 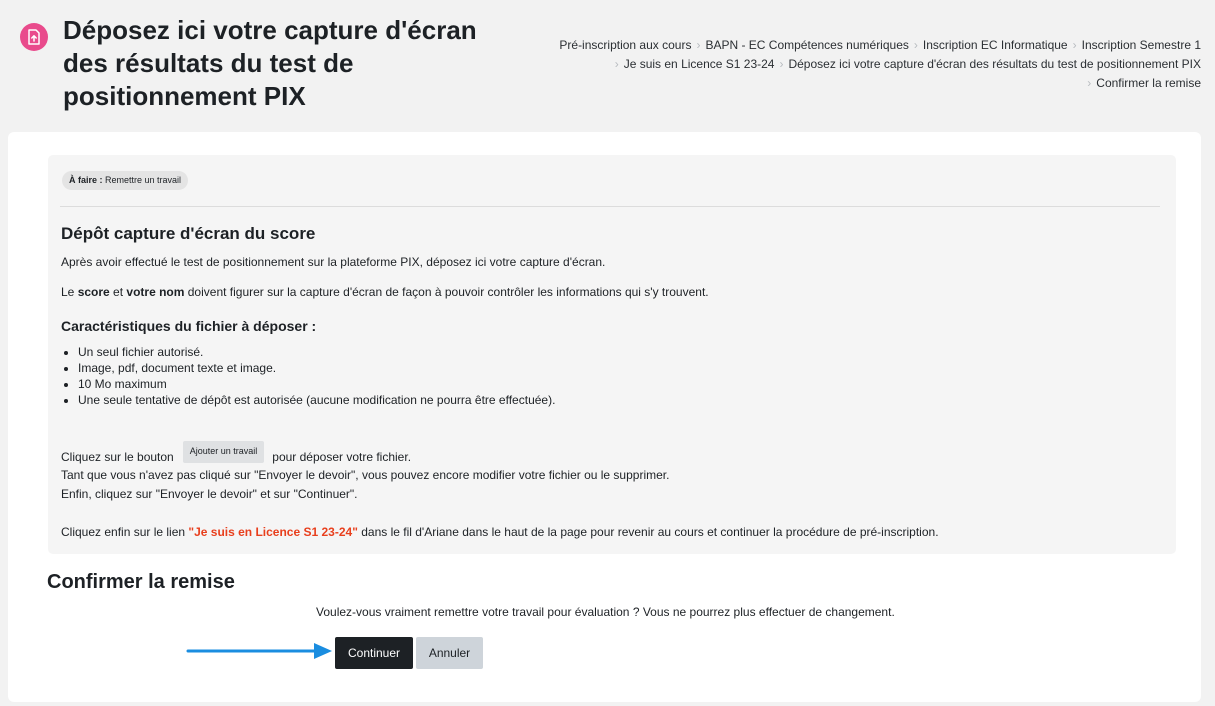 I want to click on divider, so click(x=610, y=206).